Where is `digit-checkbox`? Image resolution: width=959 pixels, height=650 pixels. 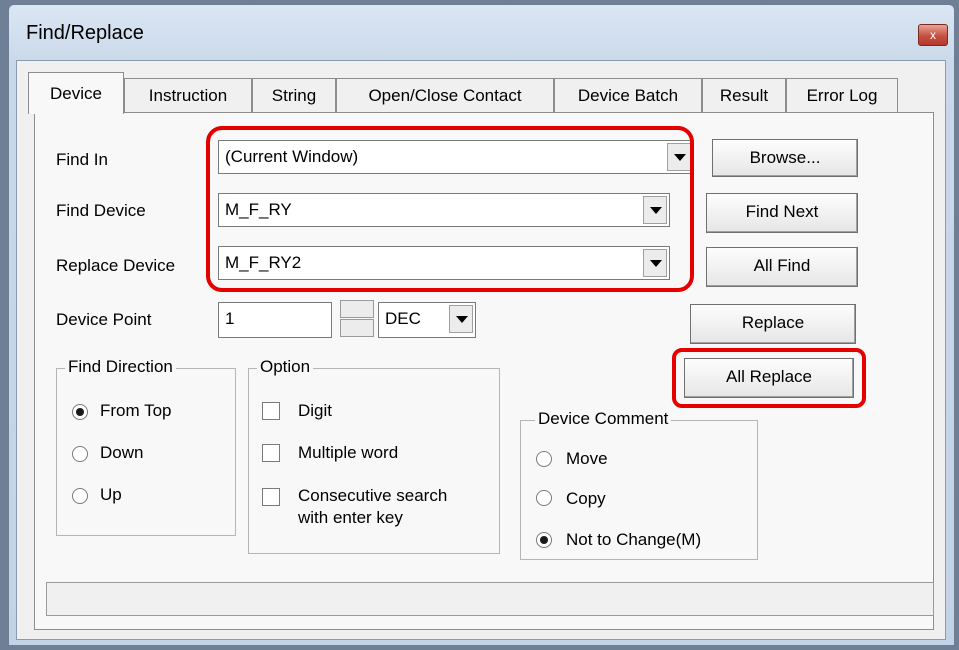 digit-checkbox is located at coordinates (271, 411).